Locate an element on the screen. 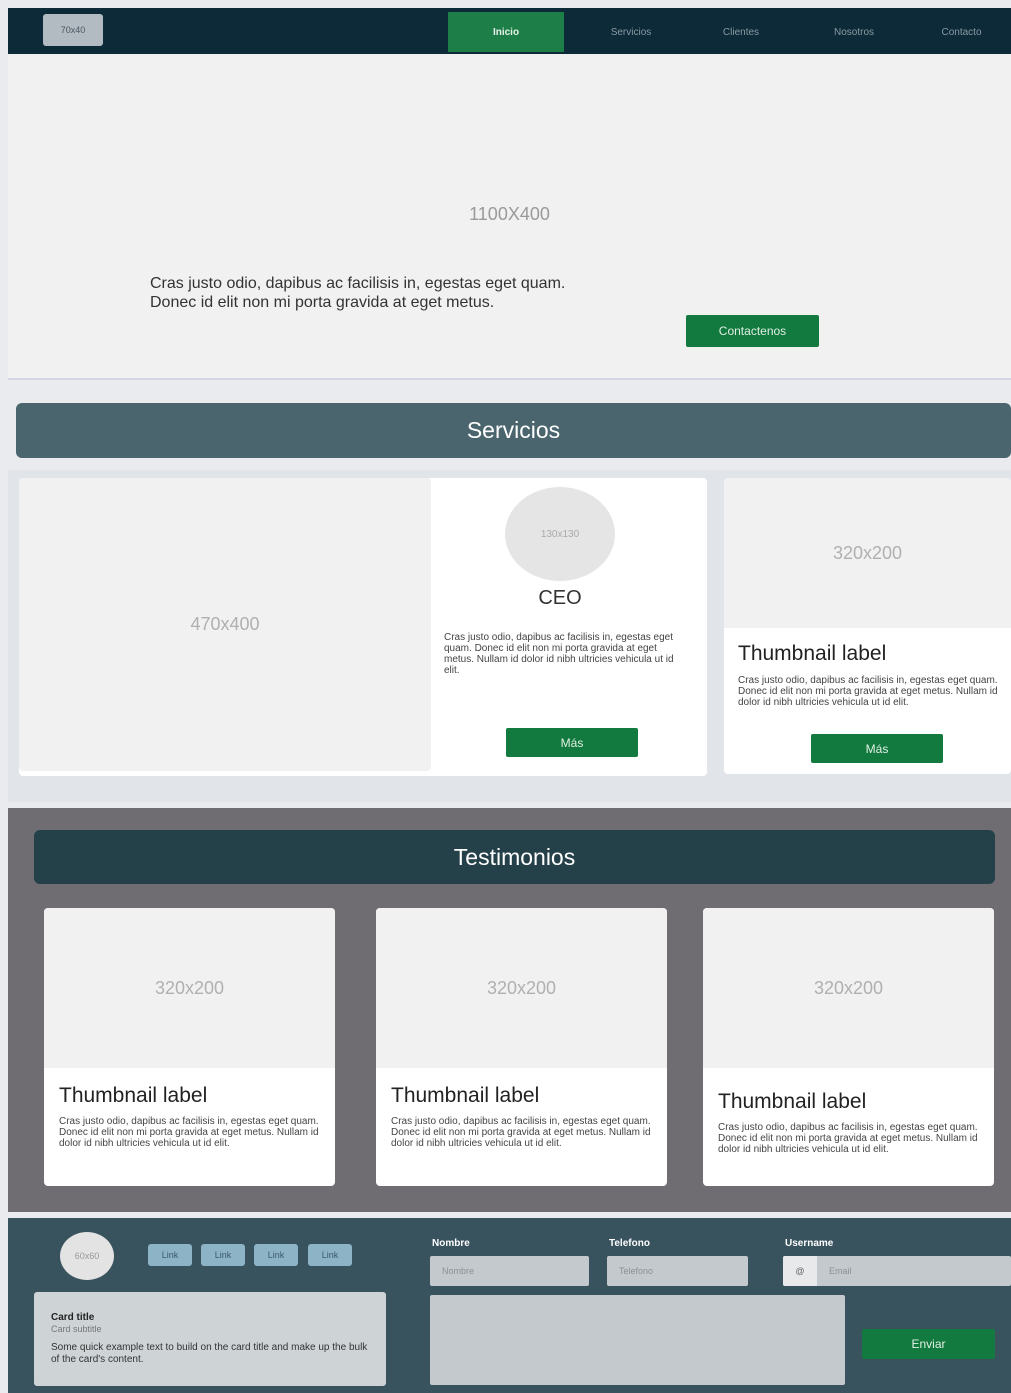 This screenshot has width=1011, height=1393. testimonios-header: Testimonios is located at coordinates (514, 857).